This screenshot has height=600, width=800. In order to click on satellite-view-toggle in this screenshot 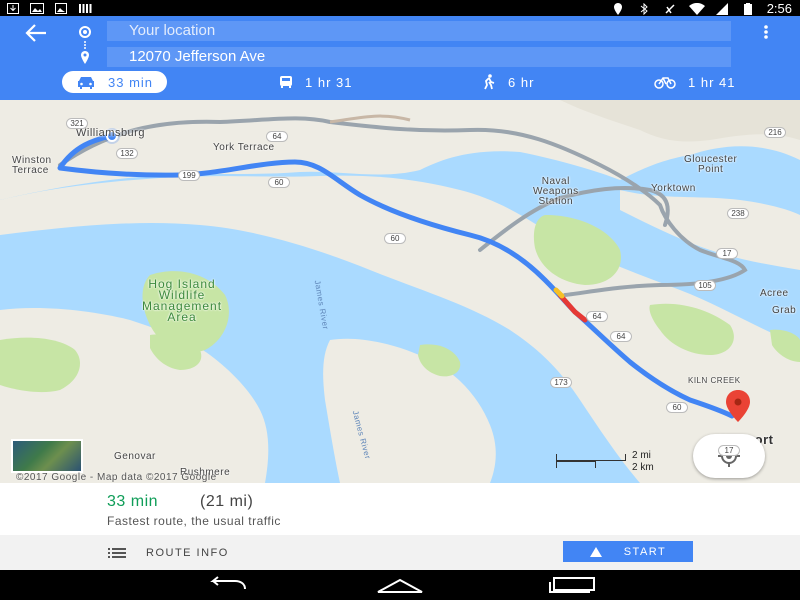, I will do `click(47, 456)`.